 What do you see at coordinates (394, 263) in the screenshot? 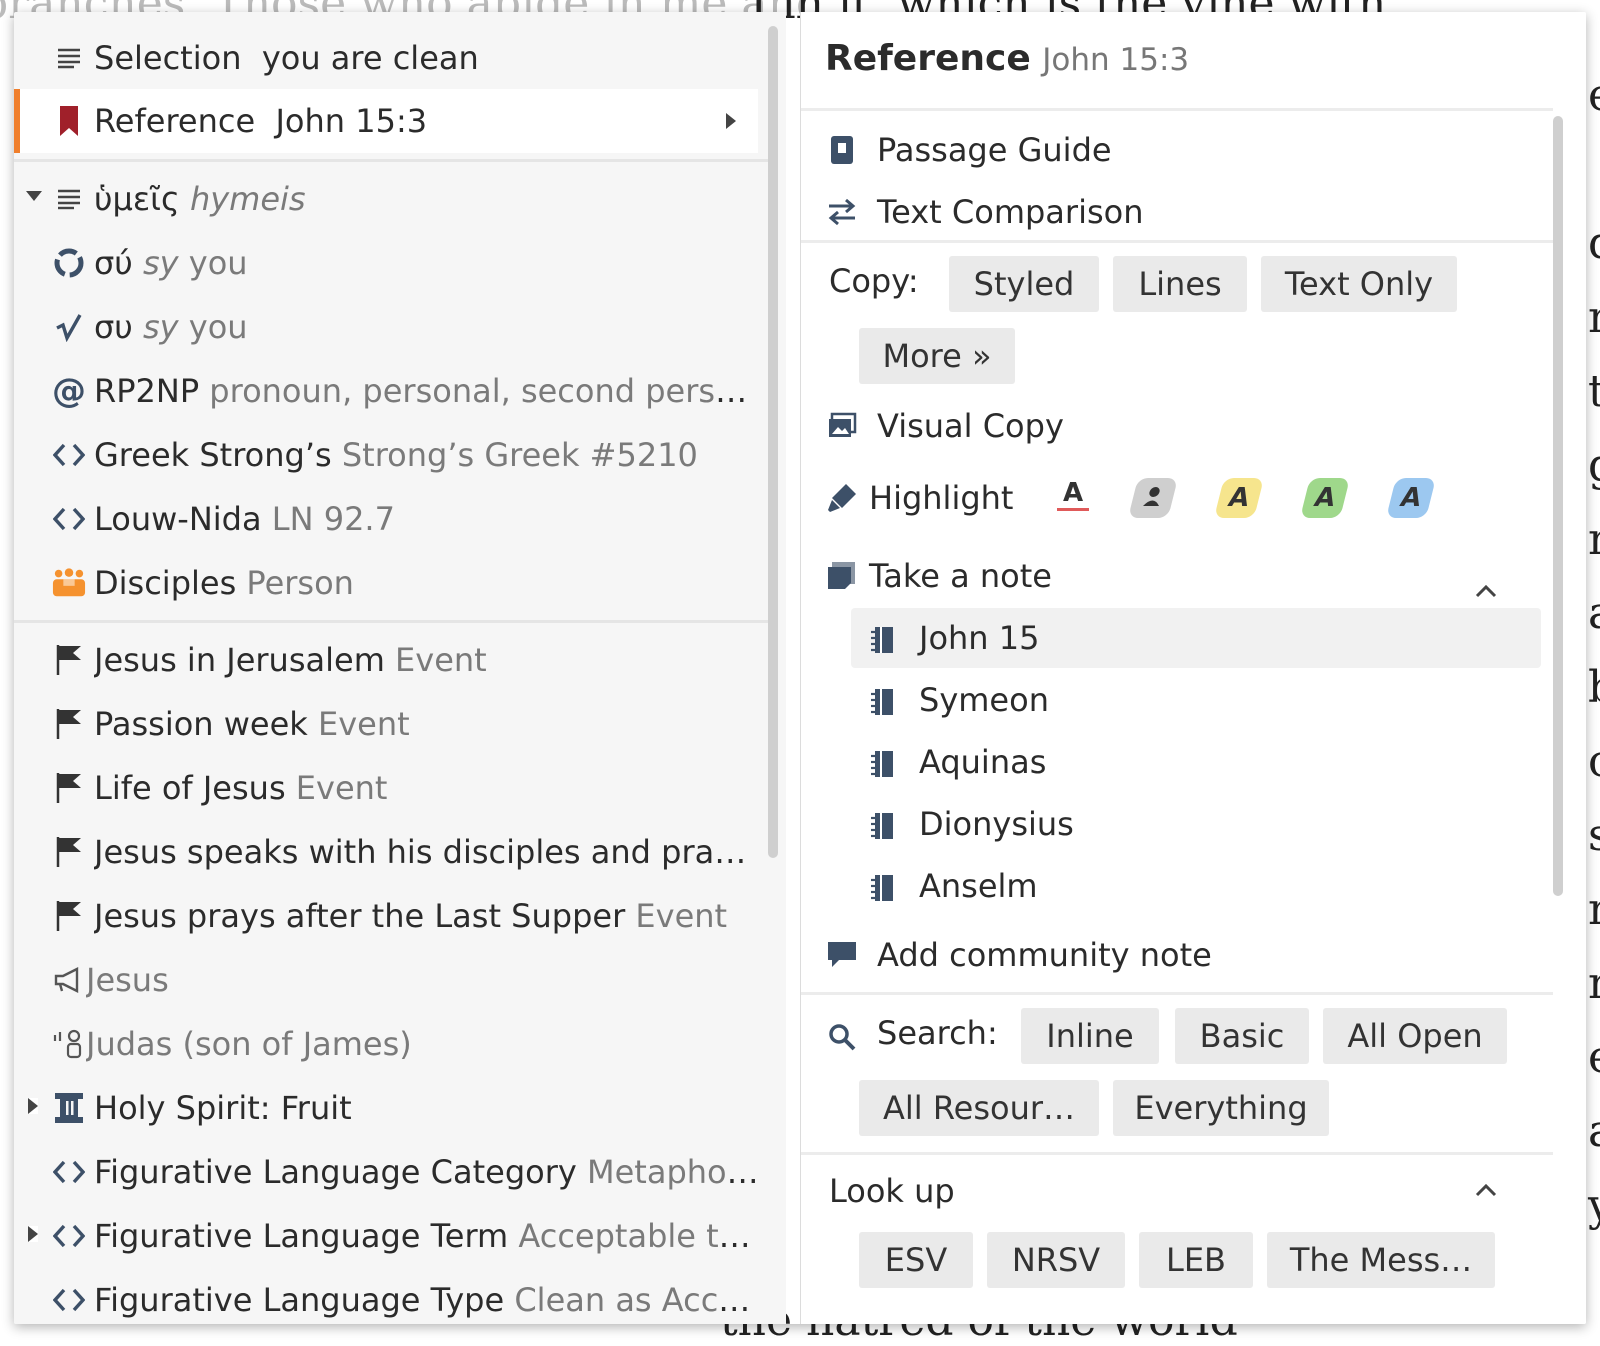
I see `menu-item-lemma: σύ sy you` at bounding box center [394, 263].